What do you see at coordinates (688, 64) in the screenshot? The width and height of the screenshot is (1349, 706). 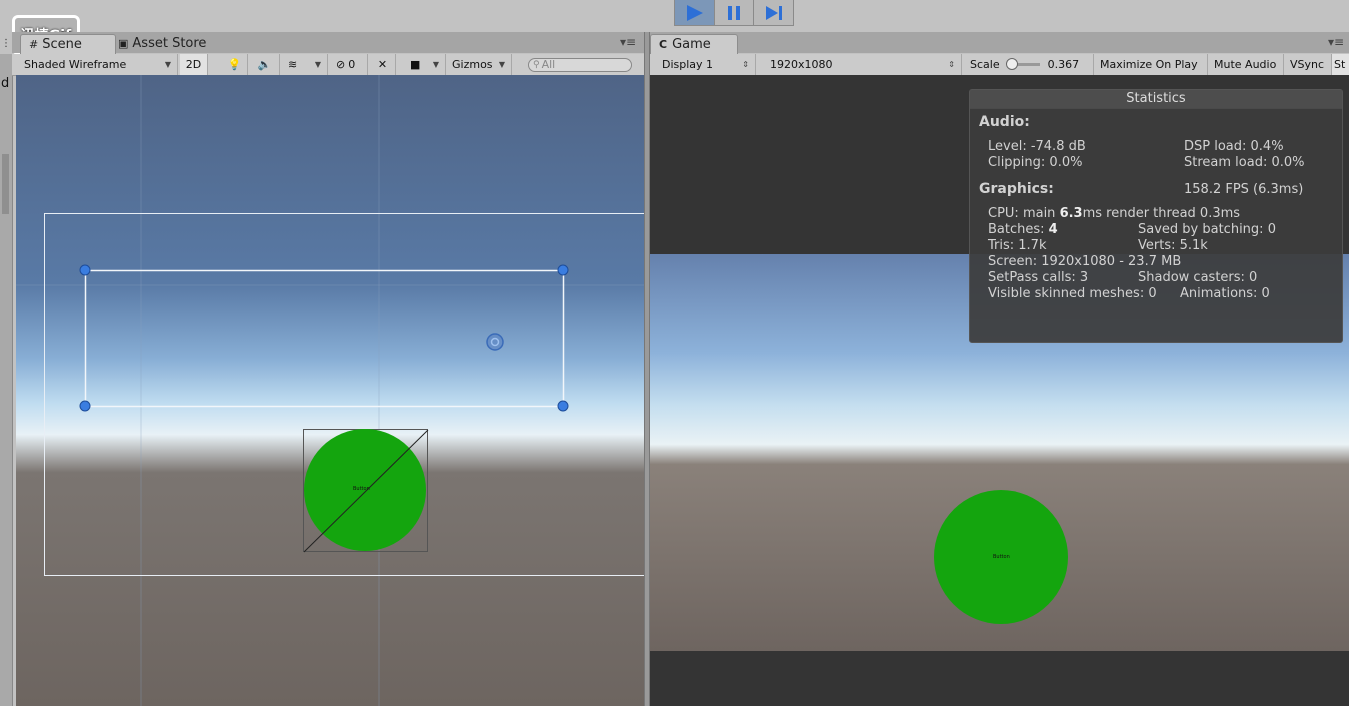 I see `display-label: Display 1` at bounding box center [688, 64].